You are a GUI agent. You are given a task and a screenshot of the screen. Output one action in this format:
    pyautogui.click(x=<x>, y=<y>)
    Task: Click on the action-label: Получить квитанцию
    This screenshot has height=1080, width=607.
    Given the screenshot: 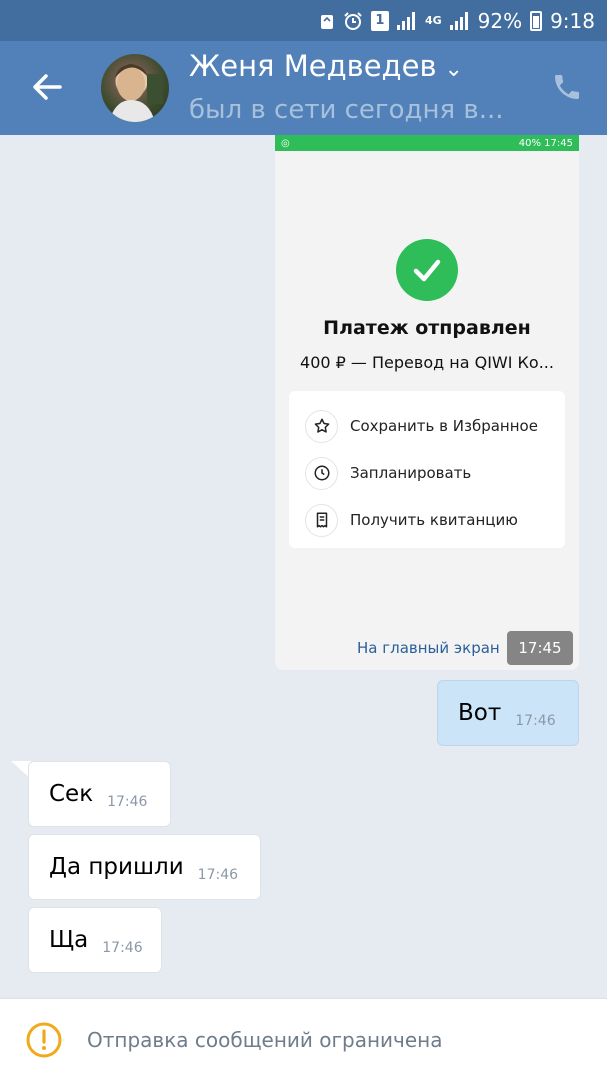 What is the action you would take?
    pyautogui.click(x=434, y=520)
    